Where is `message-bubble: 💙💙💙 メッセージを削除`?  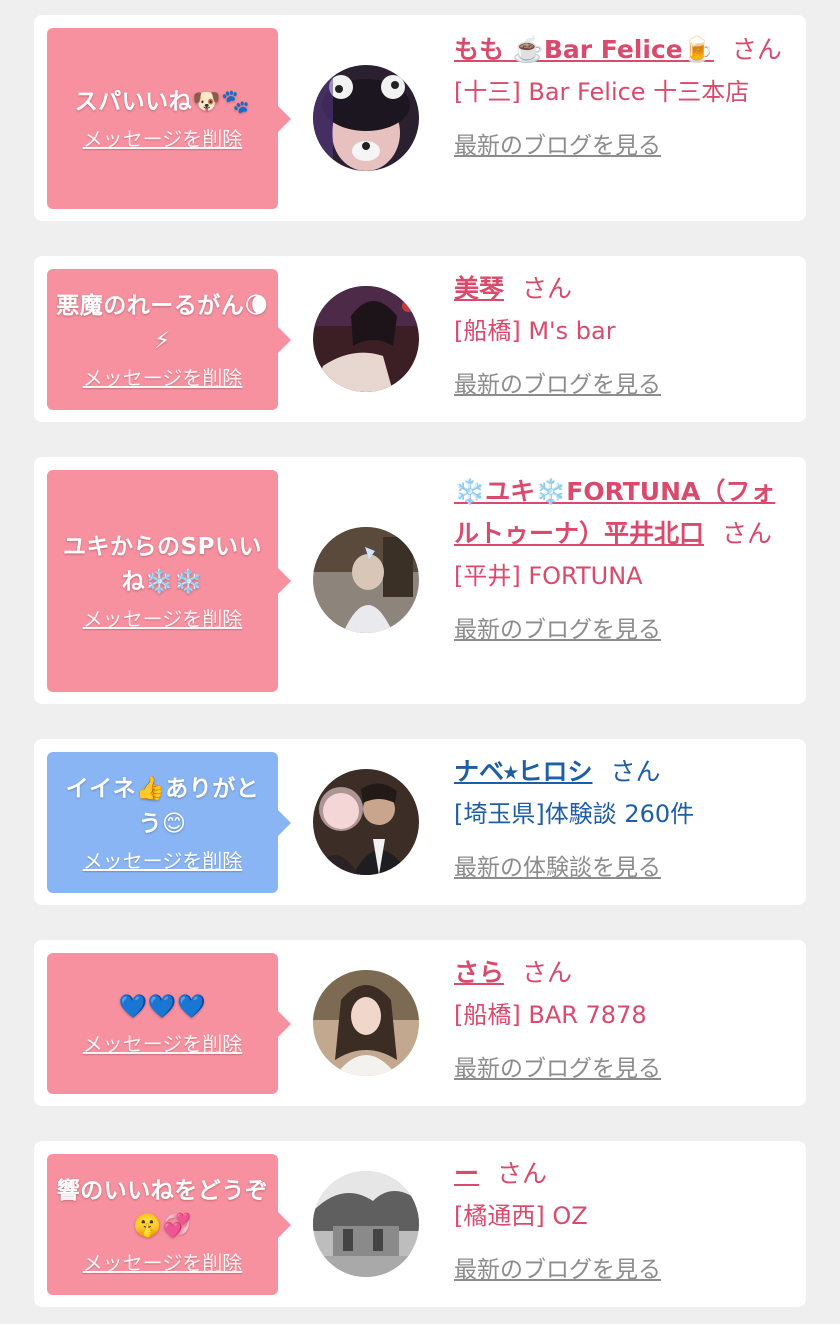 message-bubble: 💙💙💙 メッセージを削除 is located at coordinates (169, 1023).